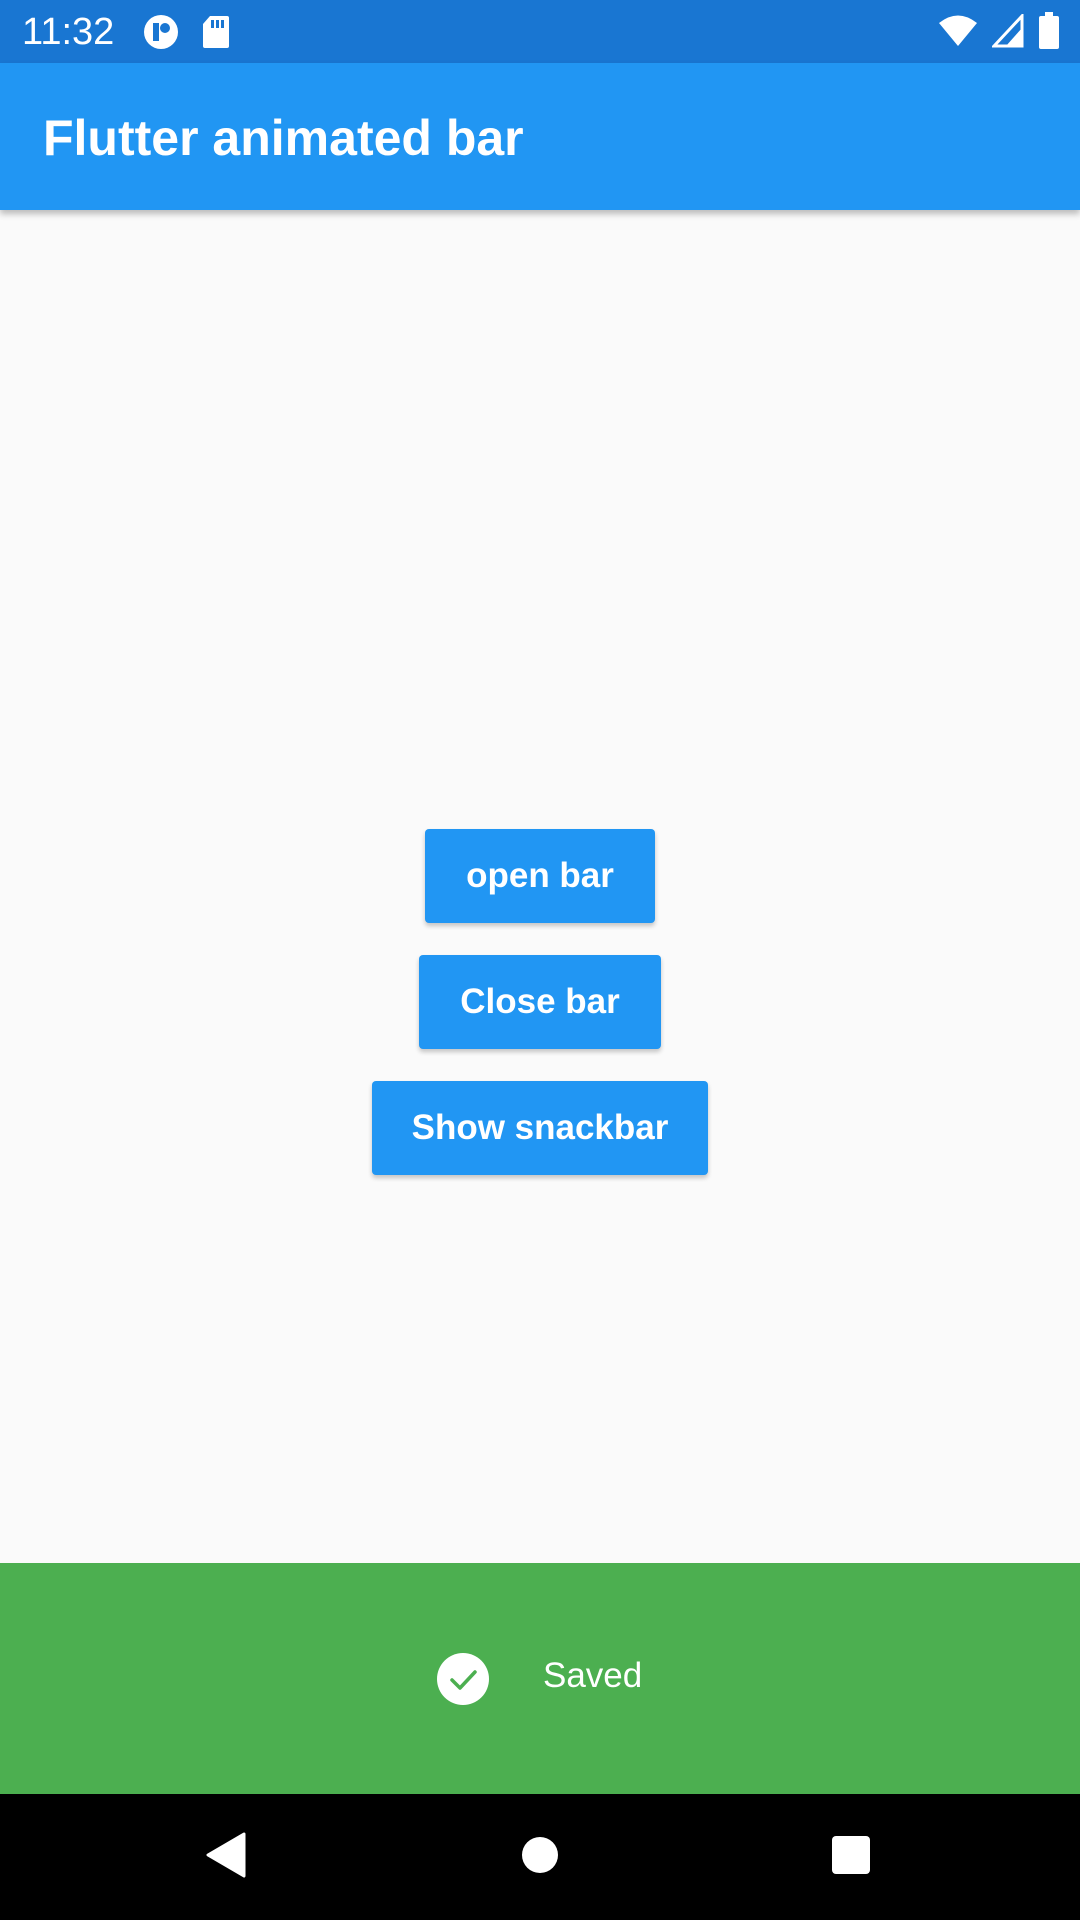 The width and height of the screenshot is (1080, 1920). Describe the element at coordinates (1007, 32) in the screenshot. I see `signal-icon` at that location.